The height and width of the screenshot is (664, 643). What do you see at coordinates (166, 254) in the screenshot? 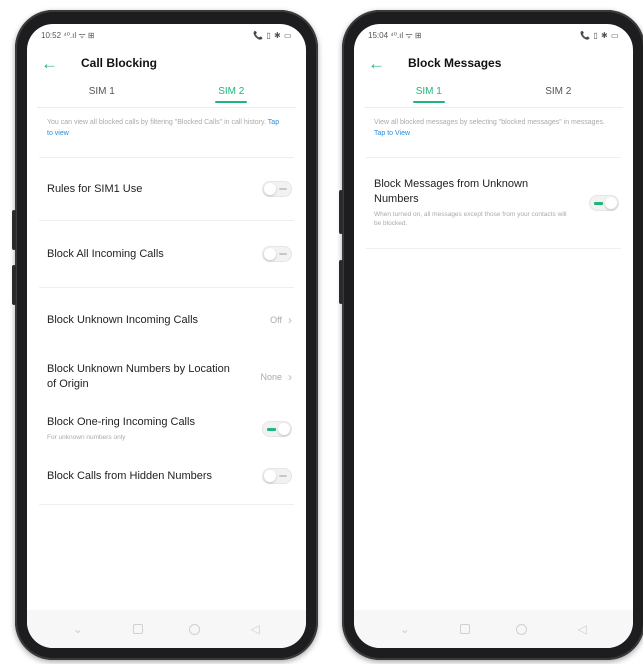
I see `setting-row-block-all: Block All Incoming Calls` at bounding box center [166, 254].